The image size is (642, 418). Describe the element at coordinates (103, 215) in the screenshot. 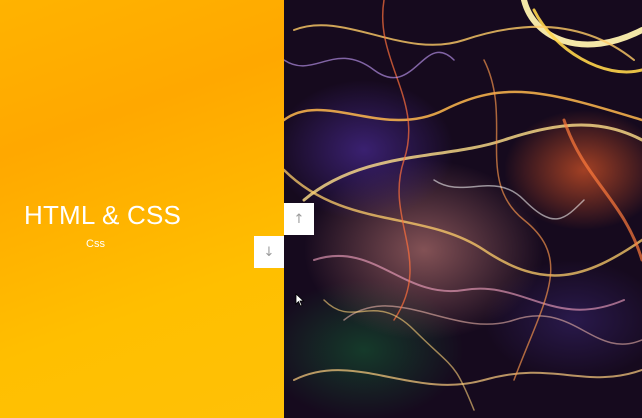

I see `slide-title: HTML & CSS` at that location.